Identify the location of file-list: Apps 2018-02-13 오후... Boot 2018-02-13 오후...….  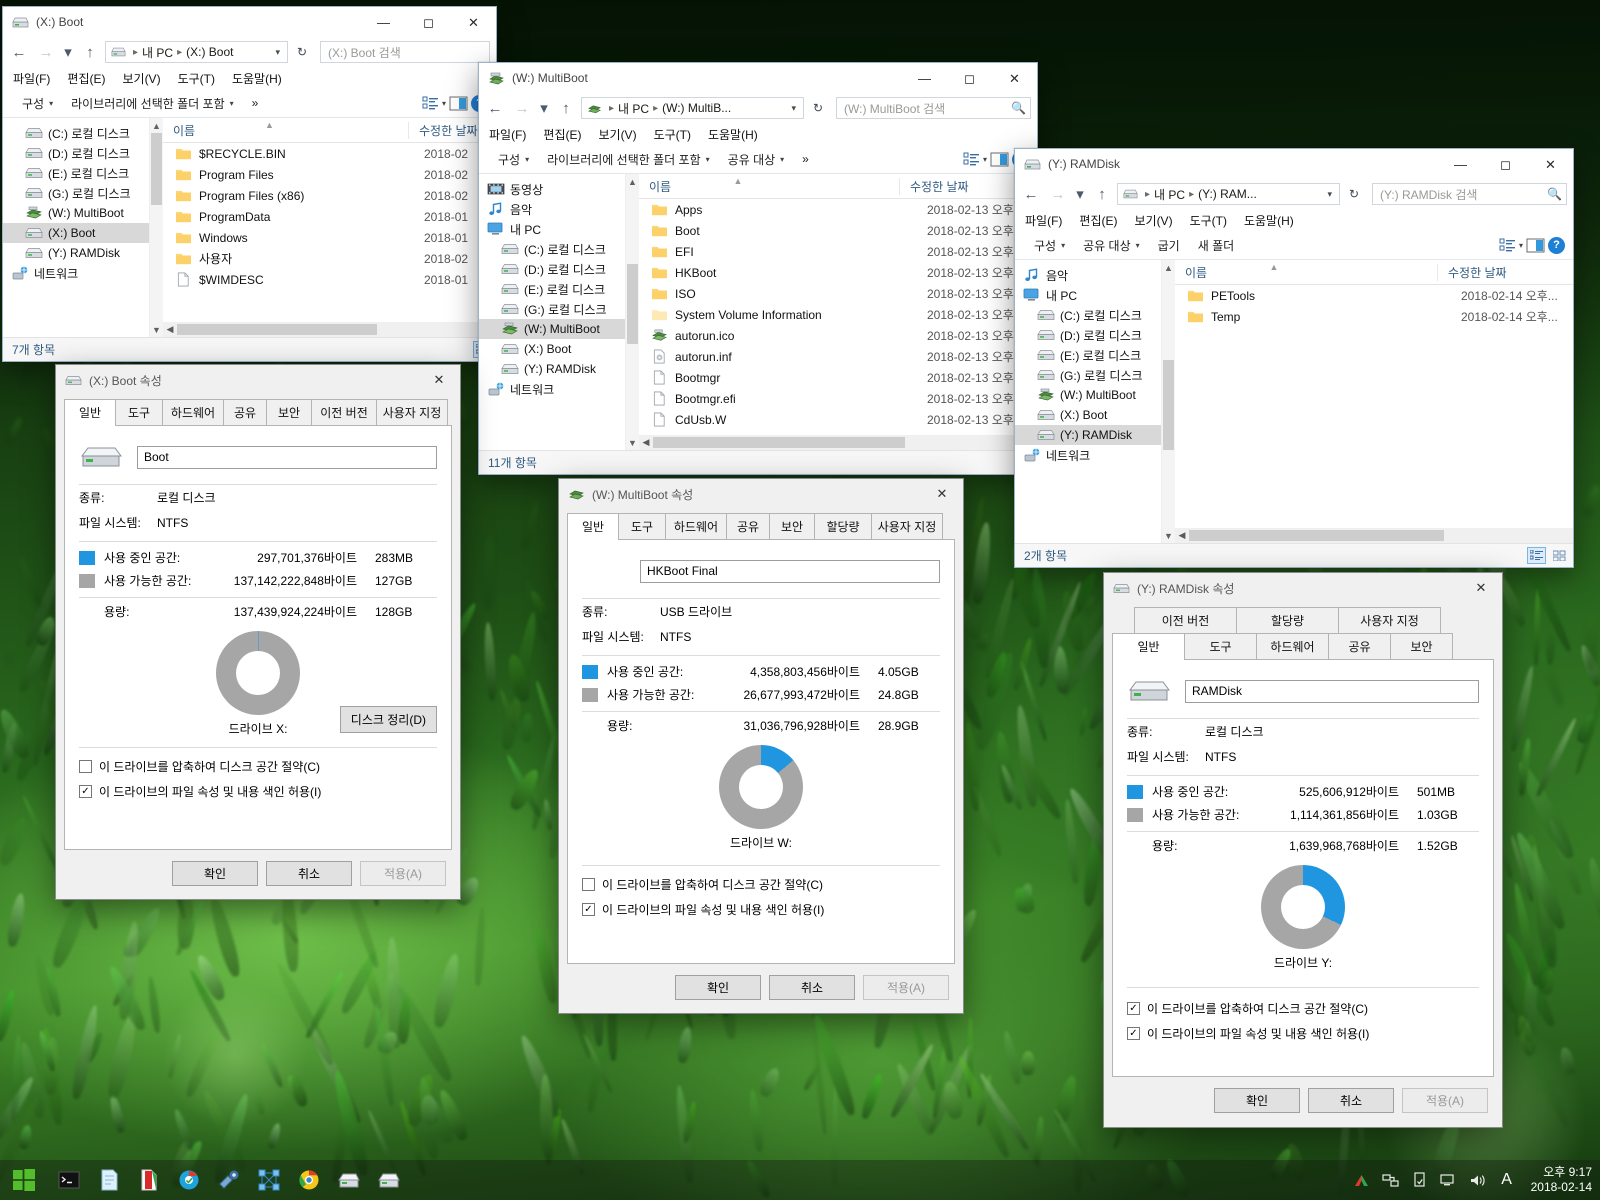
(838, 314).